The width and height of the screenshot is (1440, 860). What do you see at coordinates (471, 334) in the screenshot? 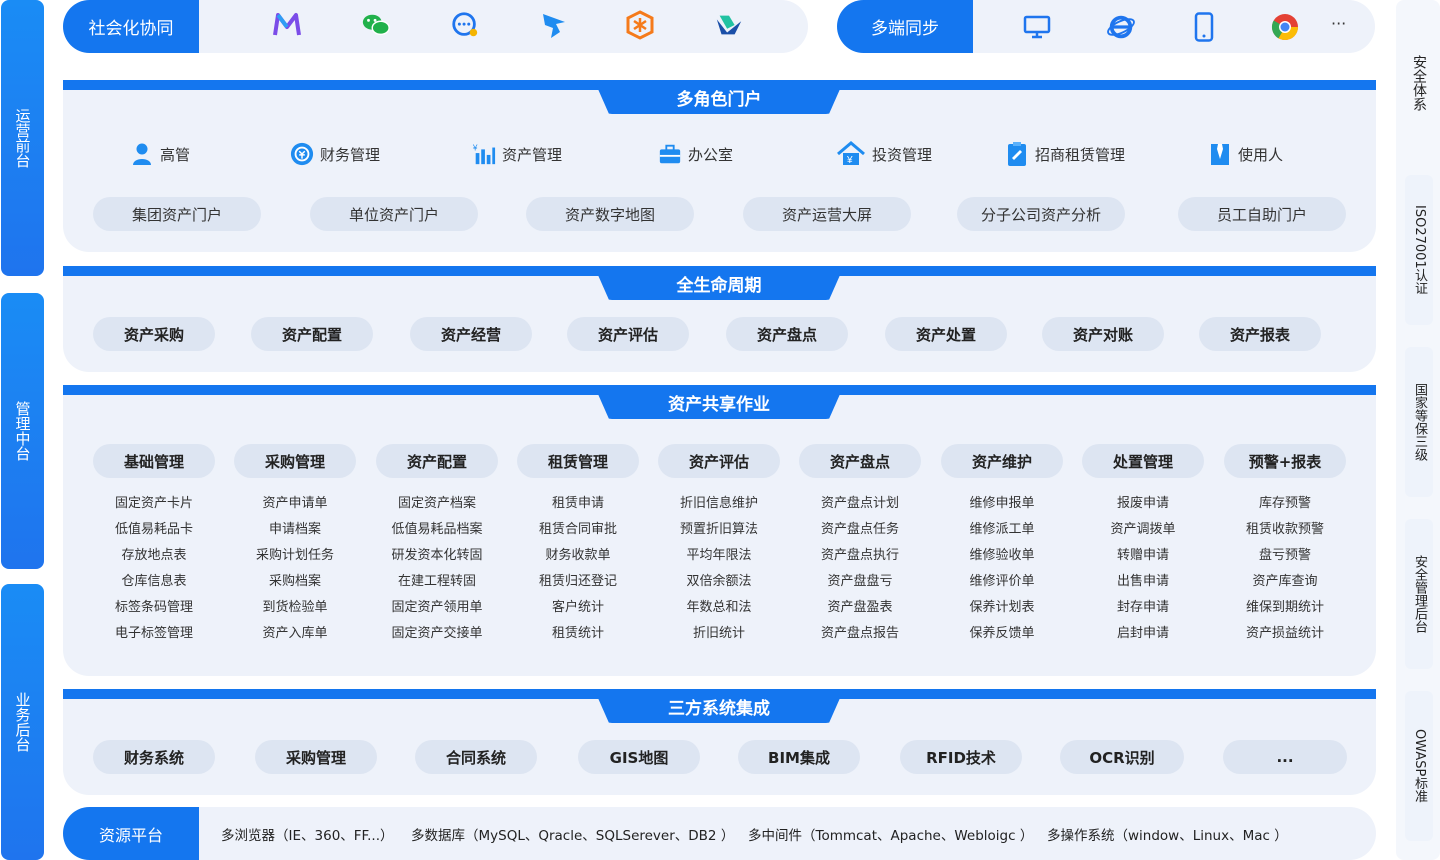
I see `lifecycle-chip: 资产经营` at bounding box center [471, 334].